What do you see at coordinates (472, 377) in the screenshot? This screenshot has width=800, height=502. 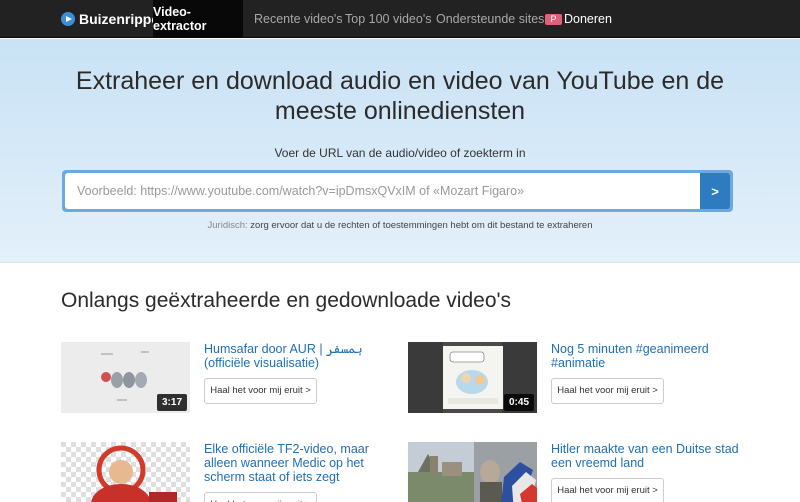 I see `video-thumbnail: 0:45` at bounding box center [472, 377].